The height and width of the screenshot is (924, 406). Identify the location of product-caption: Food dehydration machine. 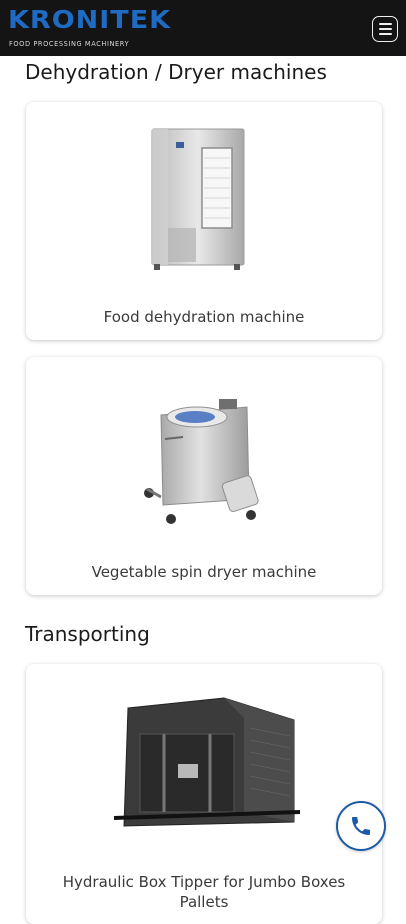
(204, 317).